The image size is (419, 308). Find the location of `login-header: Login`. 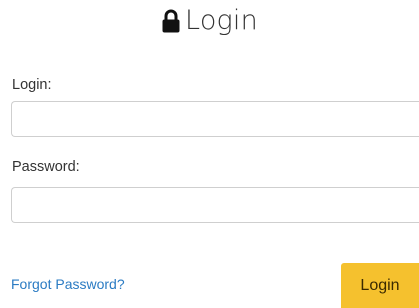

login-header: Login is located at coordinates (209, 20).